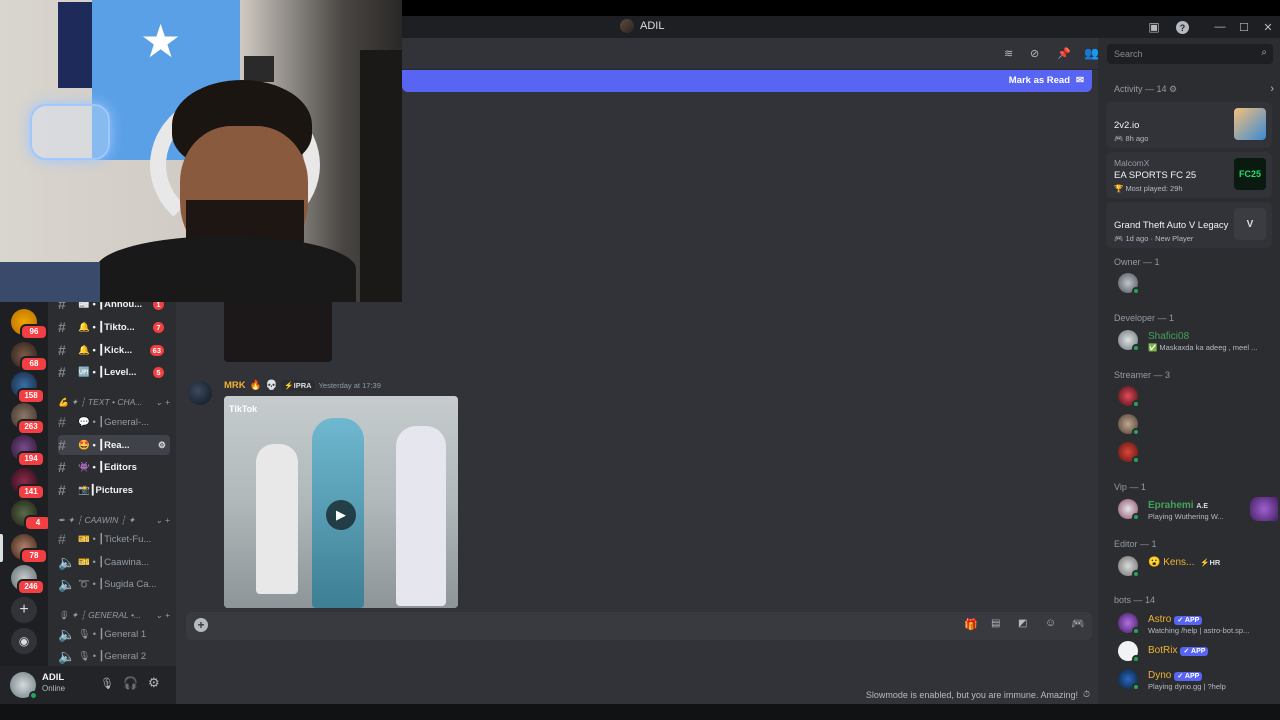 The image size is (1280, 720). I want to click on play-icon: ▶, so click(341, 515).